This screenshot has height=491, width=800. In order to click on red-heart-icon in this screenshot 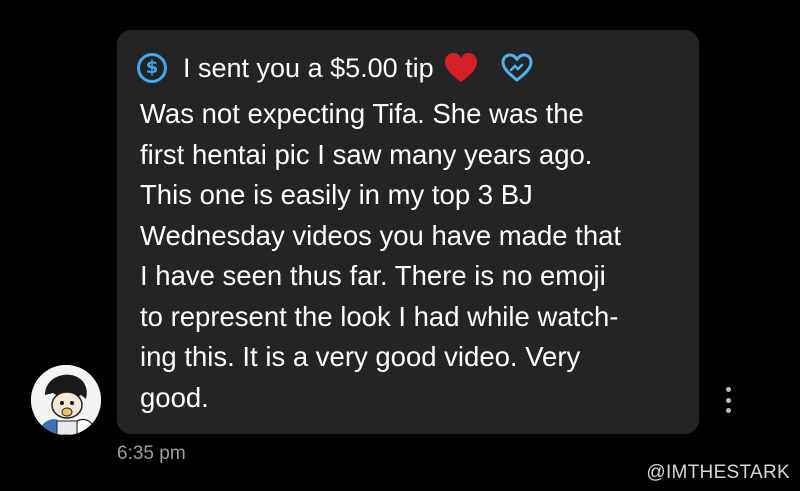, I will do `click(460, 67)`.